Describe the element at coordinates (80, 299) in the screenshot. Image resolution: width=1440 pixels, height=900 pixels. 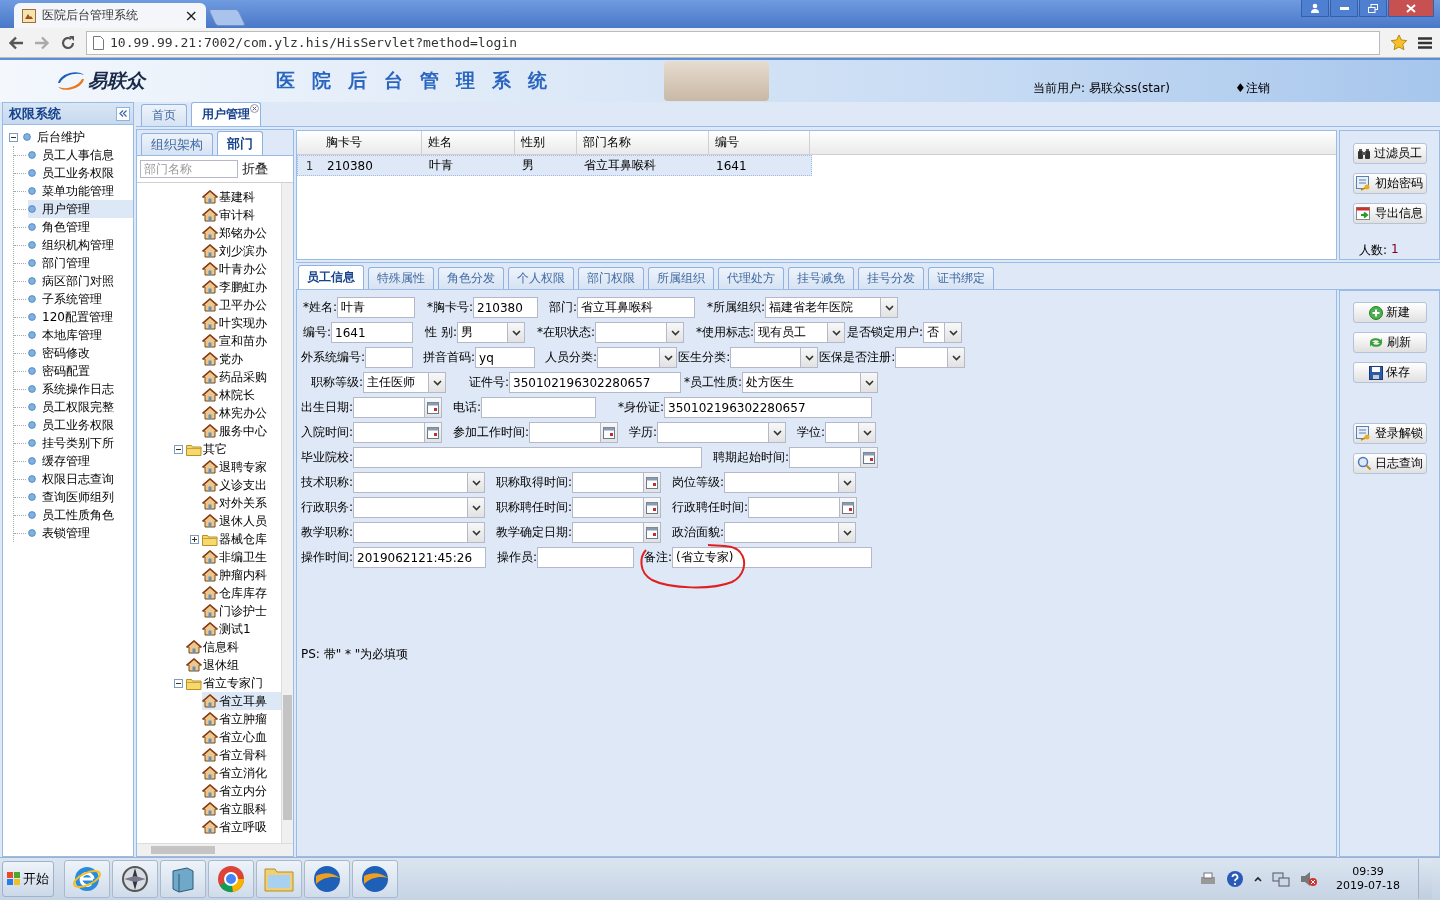
I see `menu-item: 子系统管理` at that location.